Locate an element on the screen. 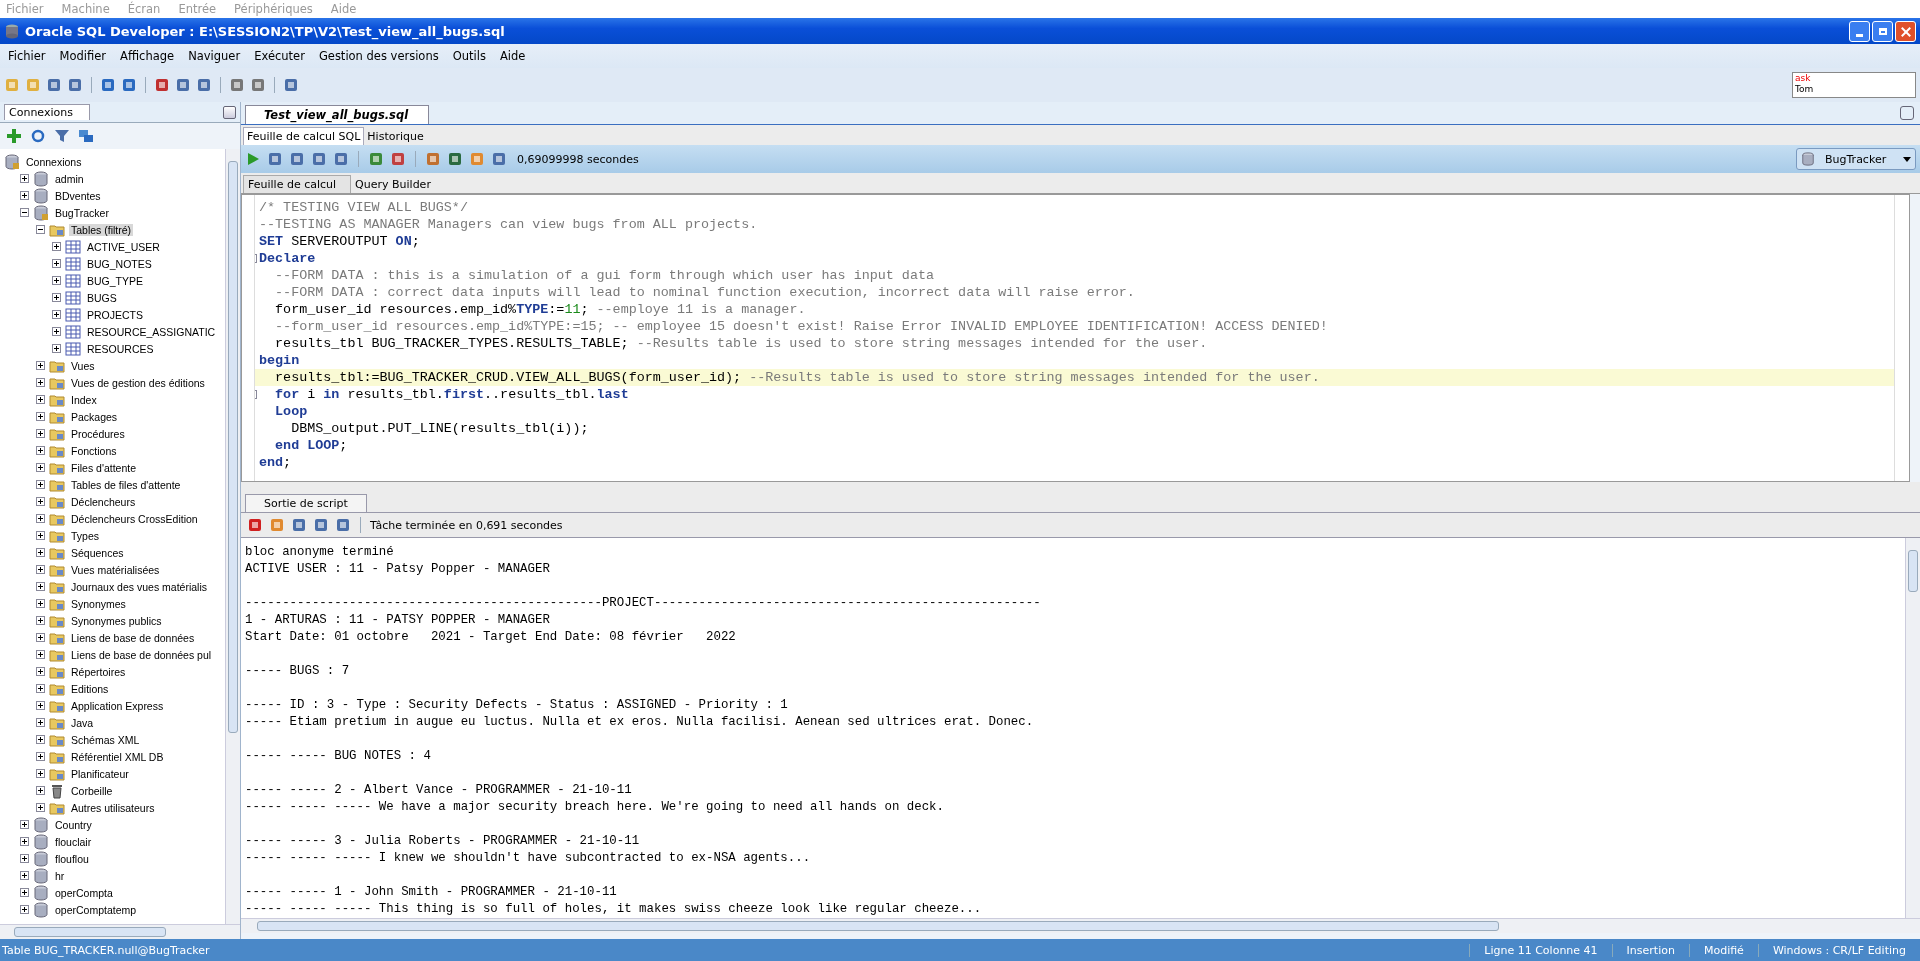  tree-item: hr is located at coordinates (60, 875).